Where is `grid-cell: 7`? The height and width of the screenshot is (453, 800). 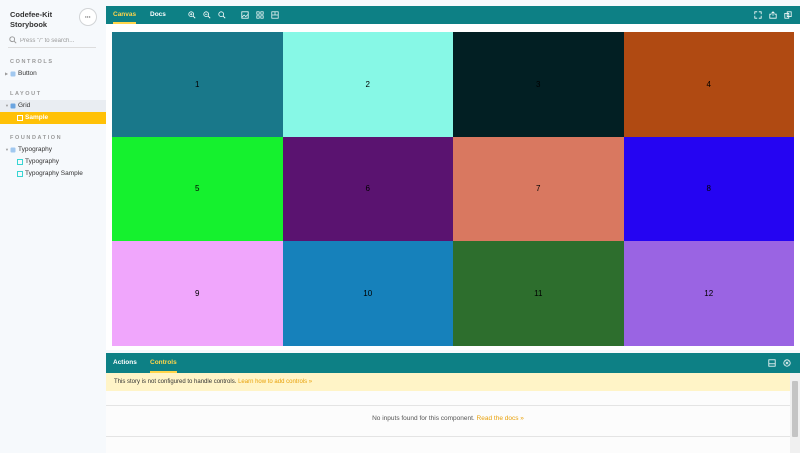 grid-cell: 7 is located at coordinates (538, 189).